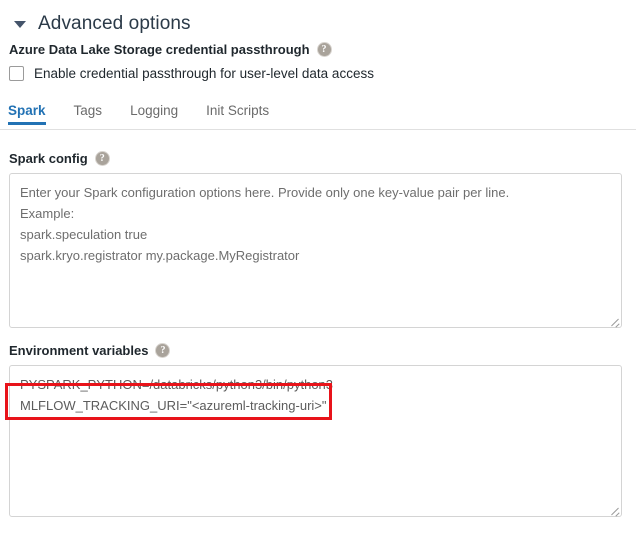 The width and height of the screenshot is (636, 536). What do you see at coordinates (114, 23) in the screenshot?
I see `page-title: Advanced options` at bounding box center [114, 23].